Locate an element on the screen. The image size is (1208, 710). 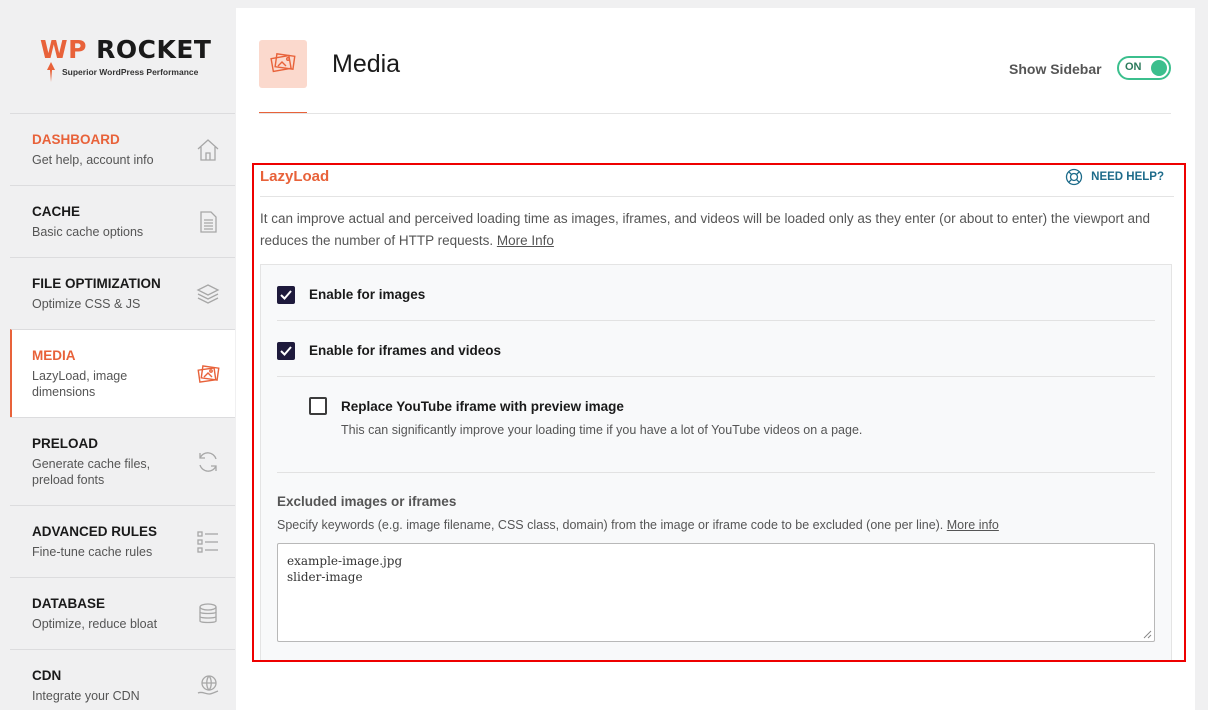
media-header-icon is located at coordinates (283, 64).